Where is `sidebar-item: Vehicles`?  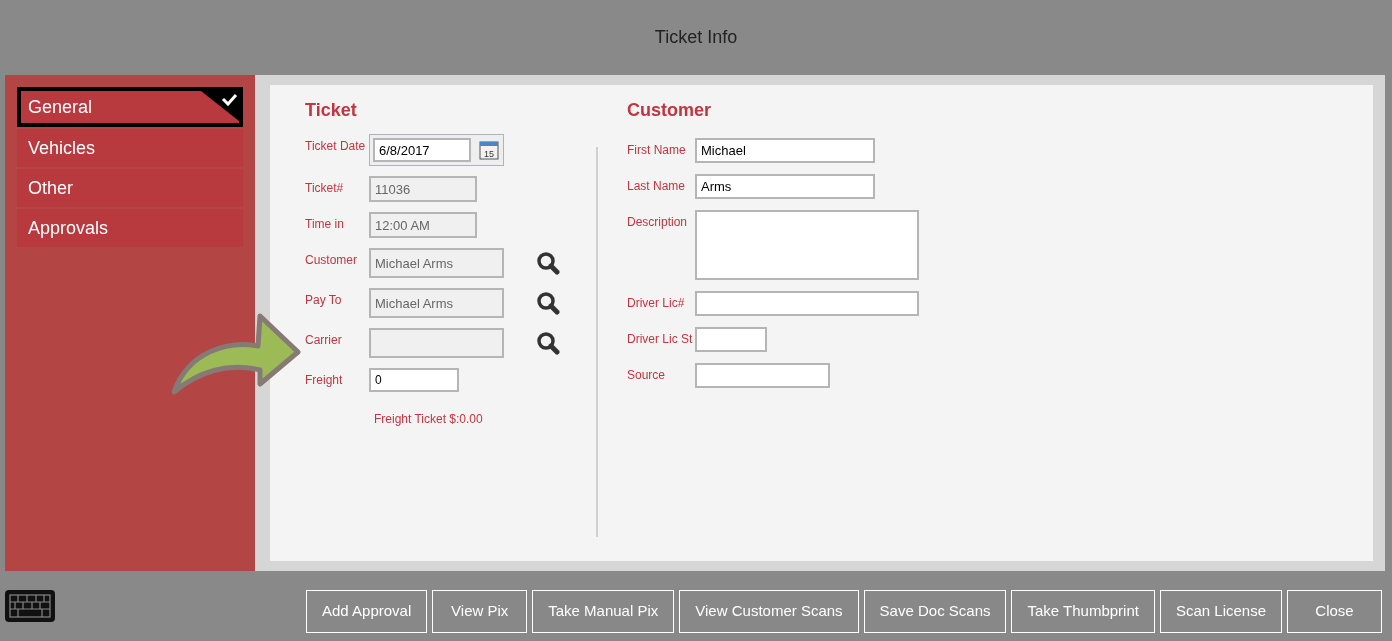
sidebar-item: Vehicles is located at coordinates (130, 148).